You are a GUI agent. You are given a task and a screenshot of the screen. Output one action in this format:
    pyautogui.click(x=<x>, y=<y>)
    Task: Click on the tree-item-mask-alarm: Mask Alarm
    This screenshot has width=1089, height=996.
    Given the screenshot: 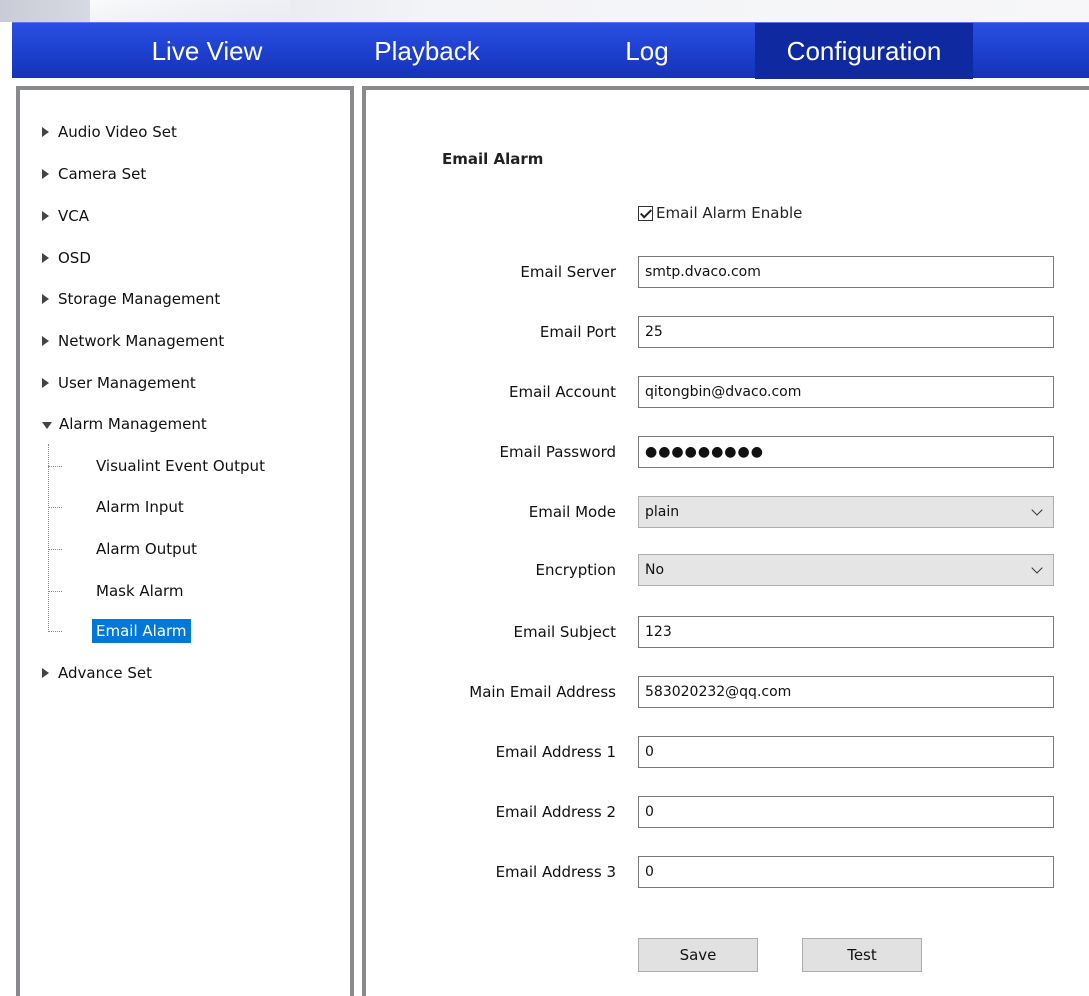 What is the action you would take?
    pyautogui.click(x=118, y=591)
    